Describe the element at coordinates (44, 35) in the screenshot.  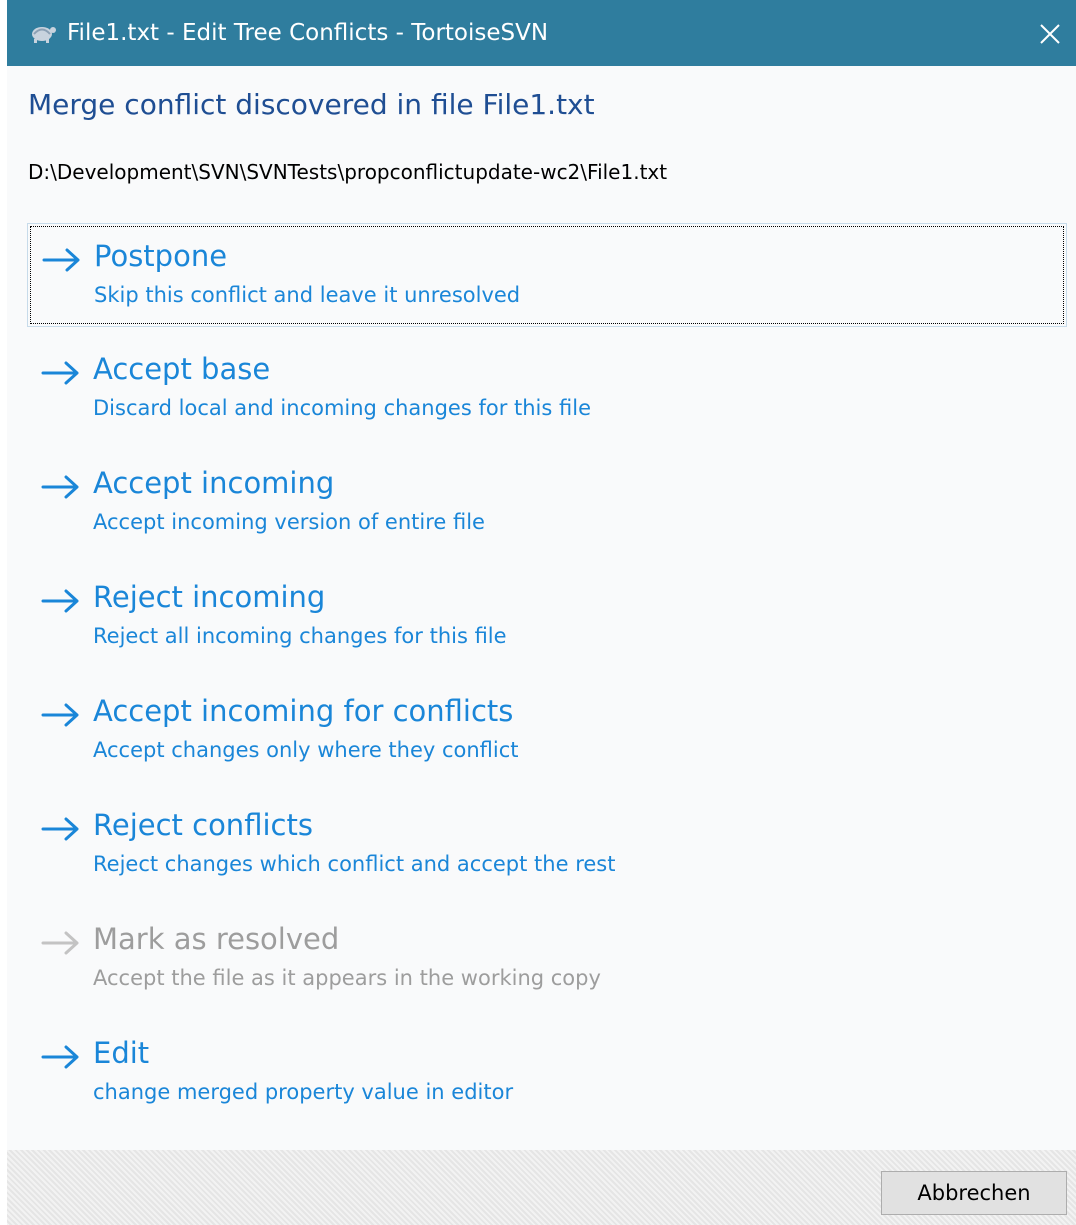
I see `tortoise-icon` at that location.